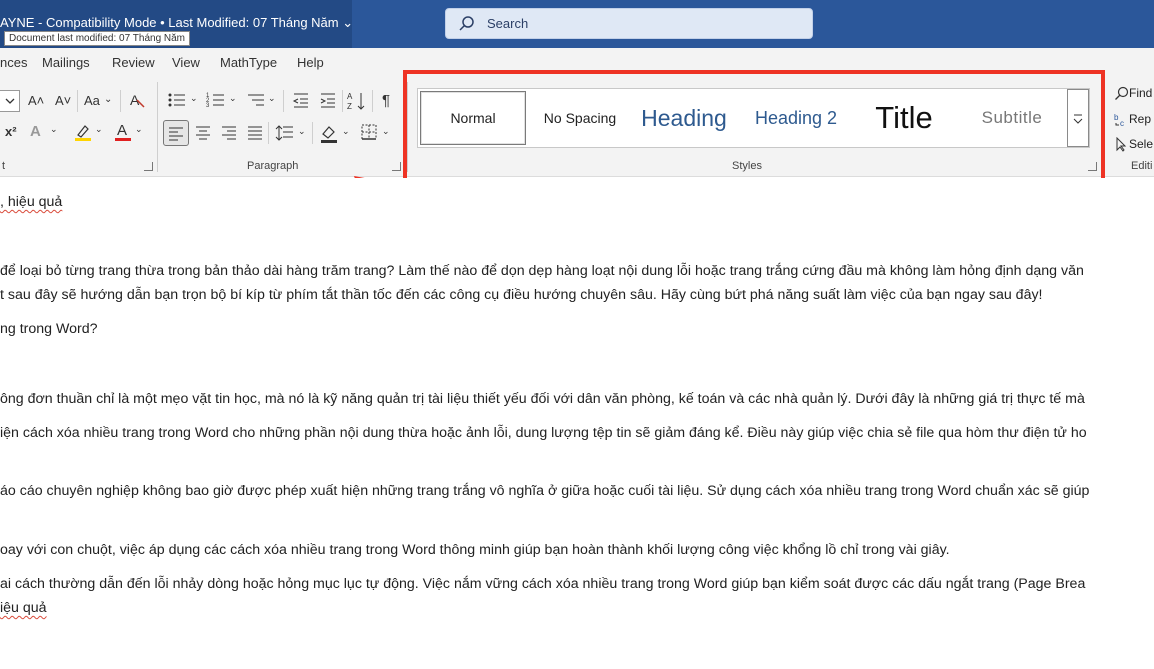  What do you see at coordinates (369, 132) in the screenshot?
I see `borders-icon` at bounding box center [369, 132].